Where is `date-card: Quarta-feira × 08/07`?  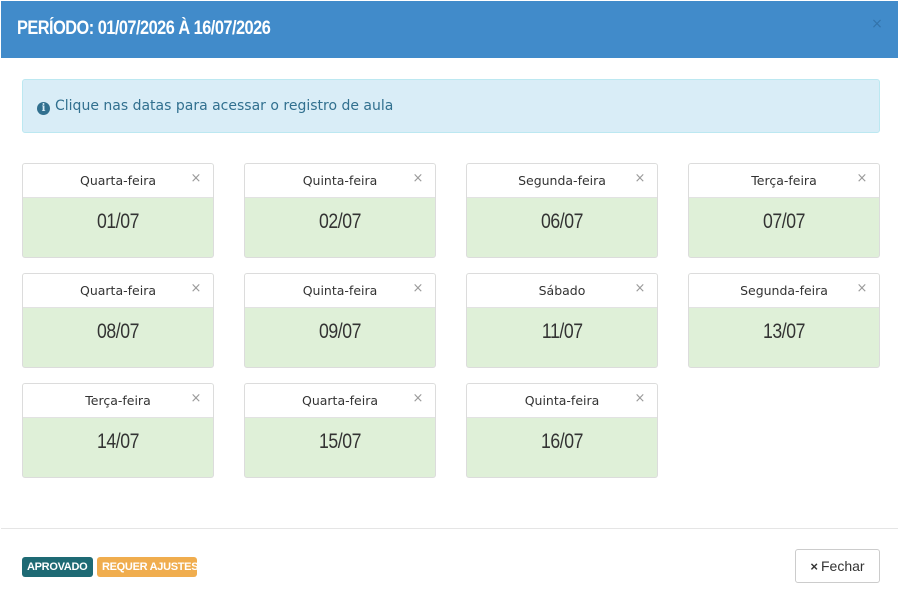 date-card: Quarta-feira × 08/07 is located at coordinates (118, 320).